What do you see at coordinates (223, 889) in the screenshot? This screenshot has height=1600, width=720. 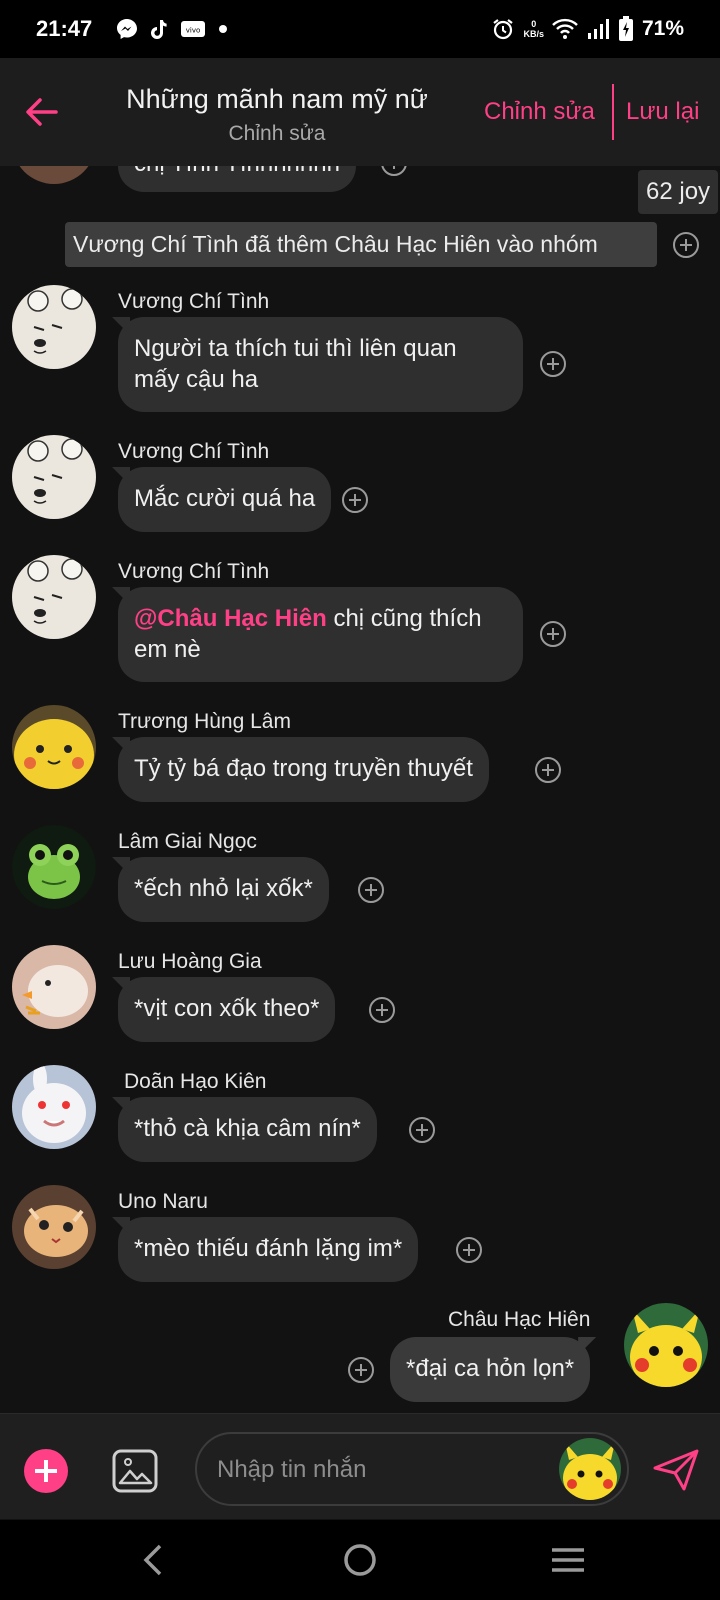 I see `message-bubble: *ếch nhỏ lại xốk*` at bounding box center [223, 889].